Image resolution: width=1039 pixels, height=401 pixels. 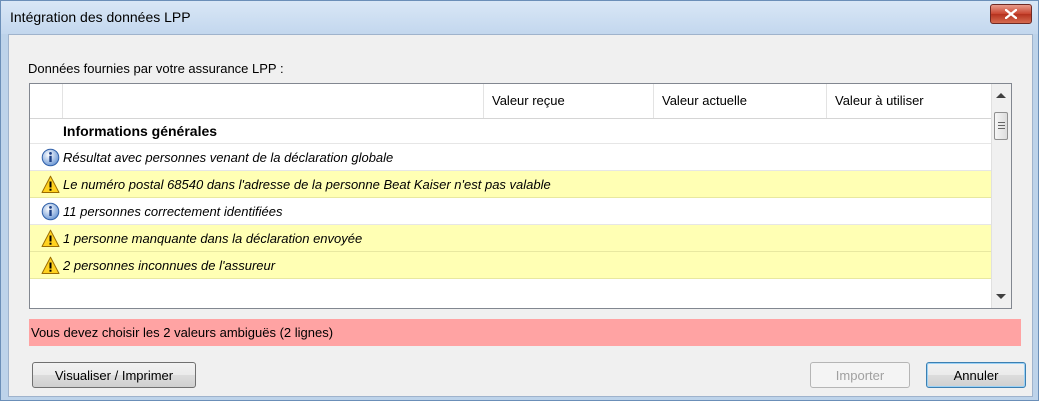 What do you see at coordinates (140, 130) in the screenshot?
I see `row-text: Informations générales` at bounding box center [140, 130].